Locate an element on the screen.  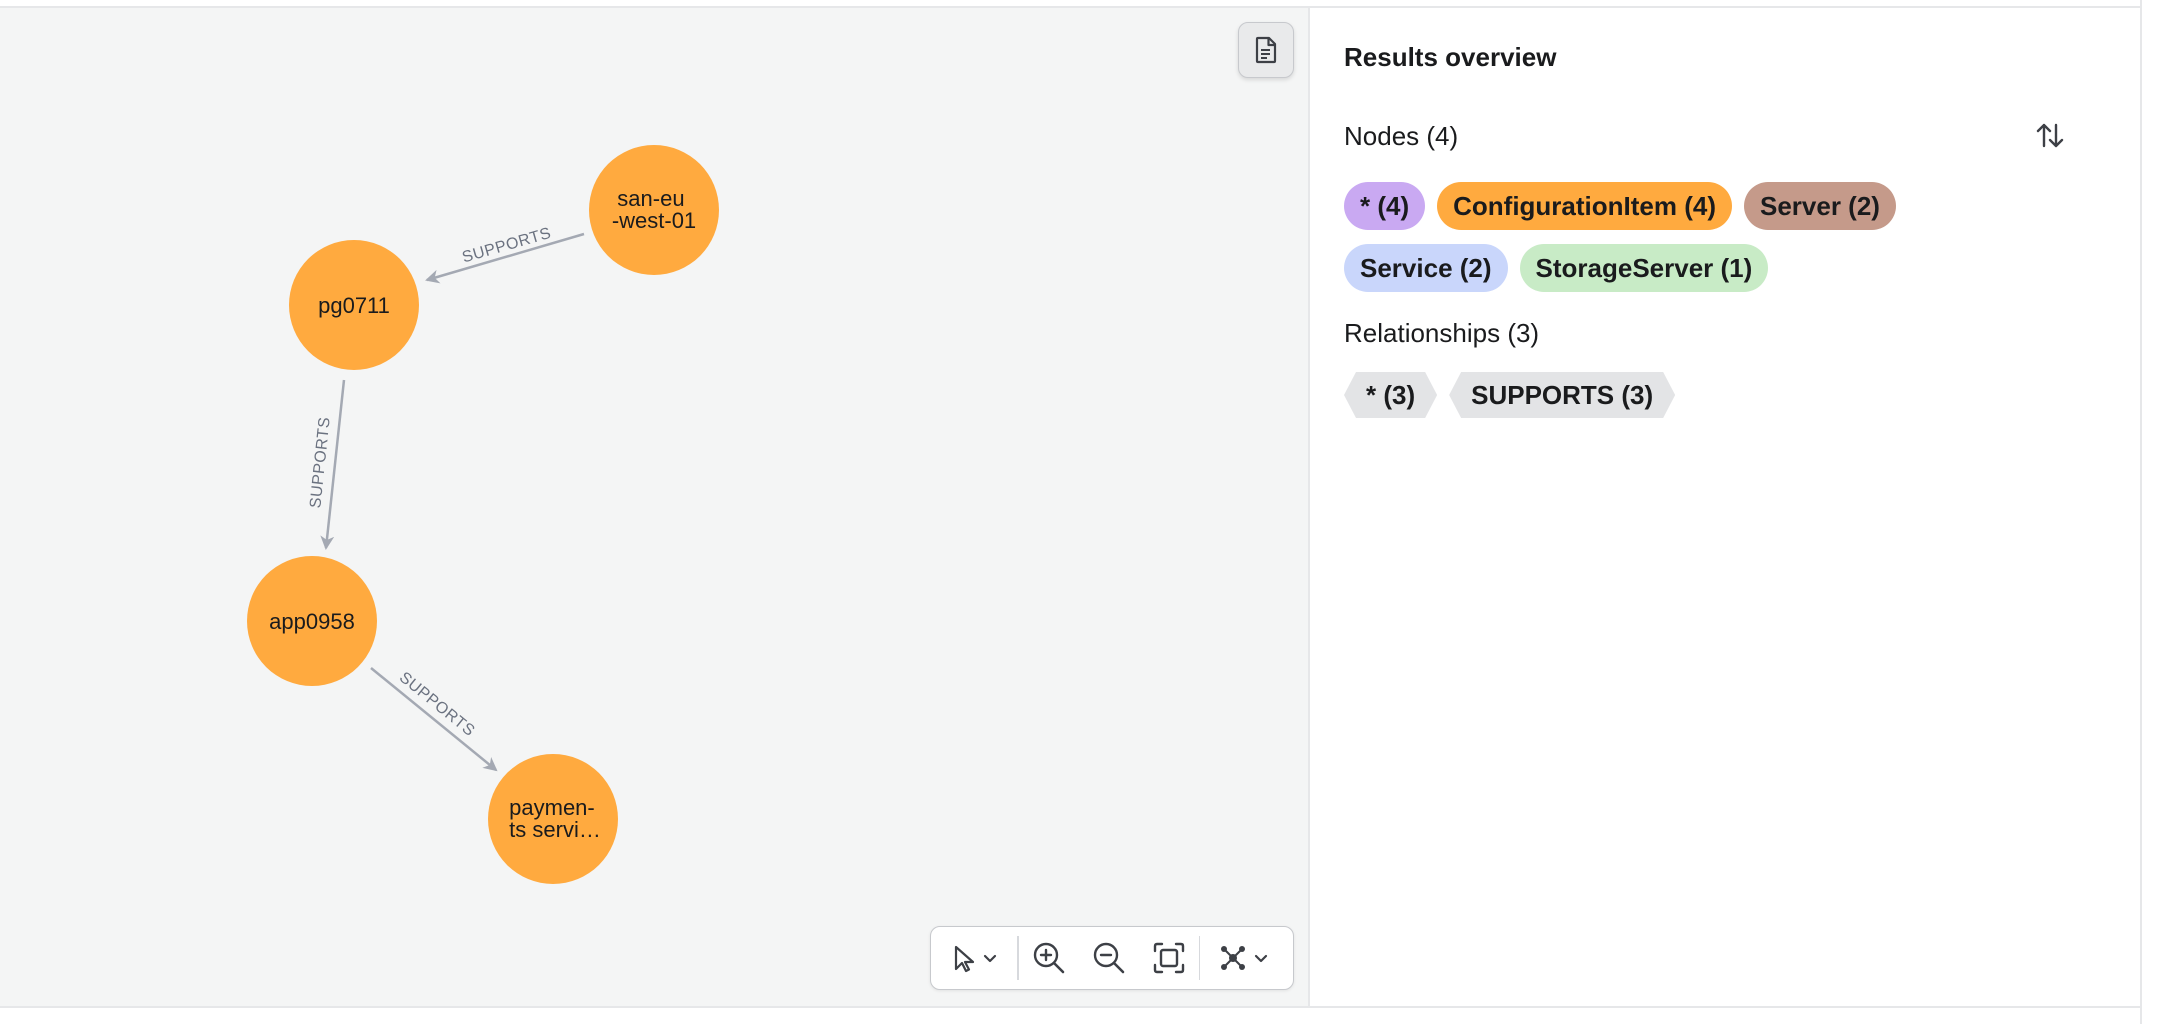
node-label-chips: Service (2) StorageServer (1) is located at coordinates (1556, 268).